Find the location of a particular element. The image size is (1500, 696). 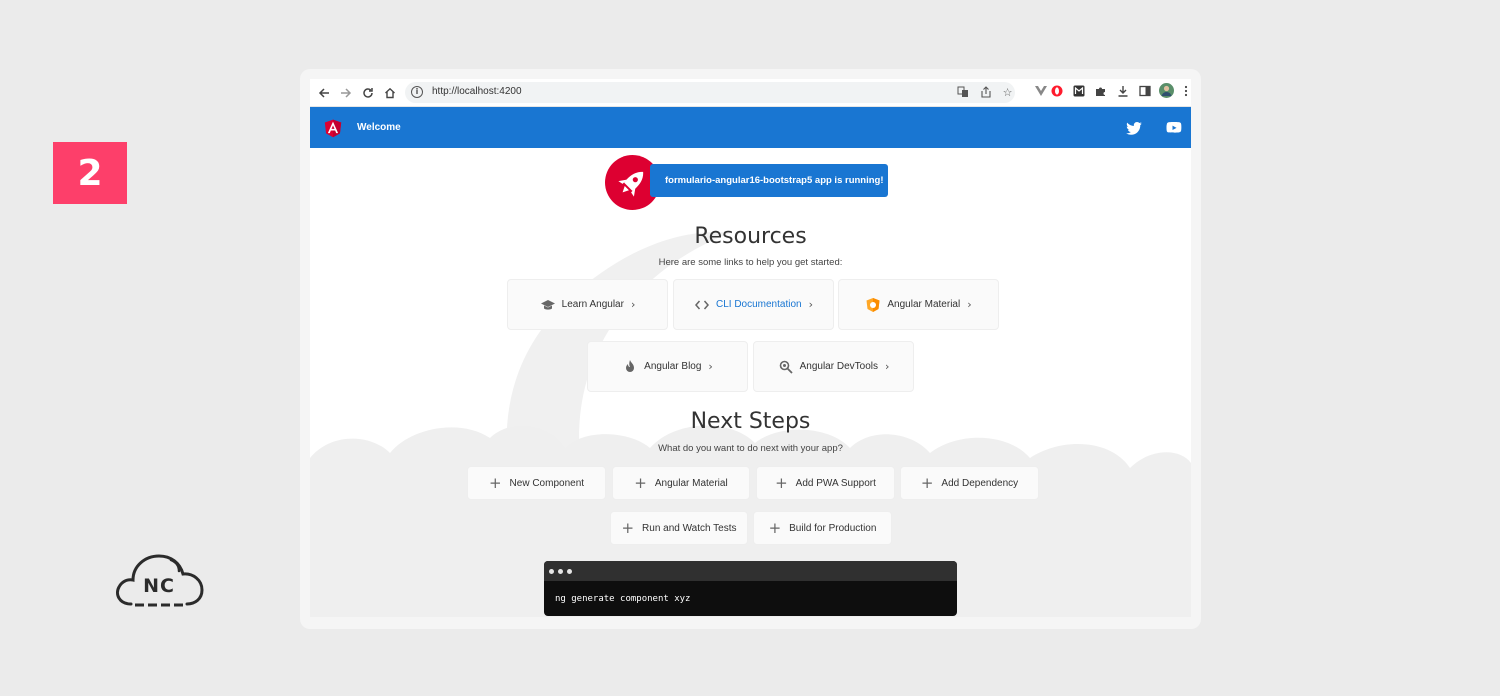

new-component-button: + New Component is located at coordinates (536, 483).